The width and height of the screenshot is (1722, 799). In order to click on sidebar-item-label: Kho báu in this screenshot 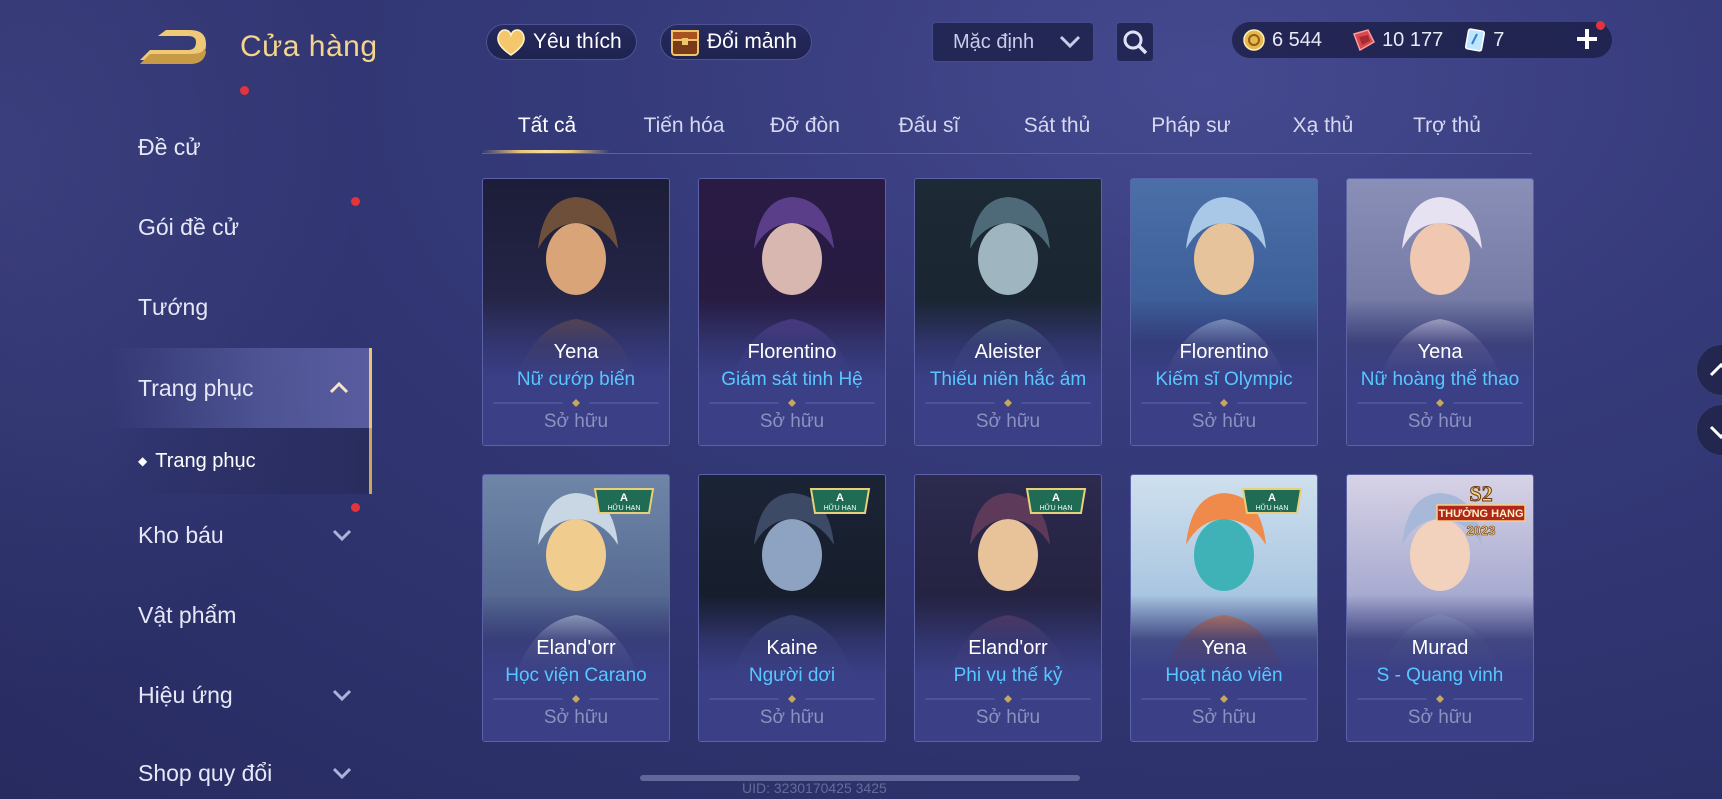, I will do `click(181, 534)`.